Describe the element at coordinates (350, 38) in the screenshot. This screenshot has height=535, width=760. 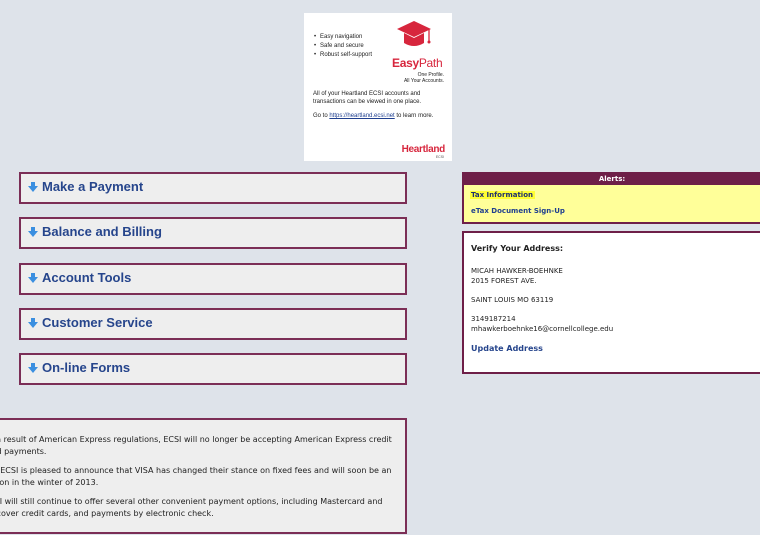
I see `promo-feature: Easy navigation` at that location.